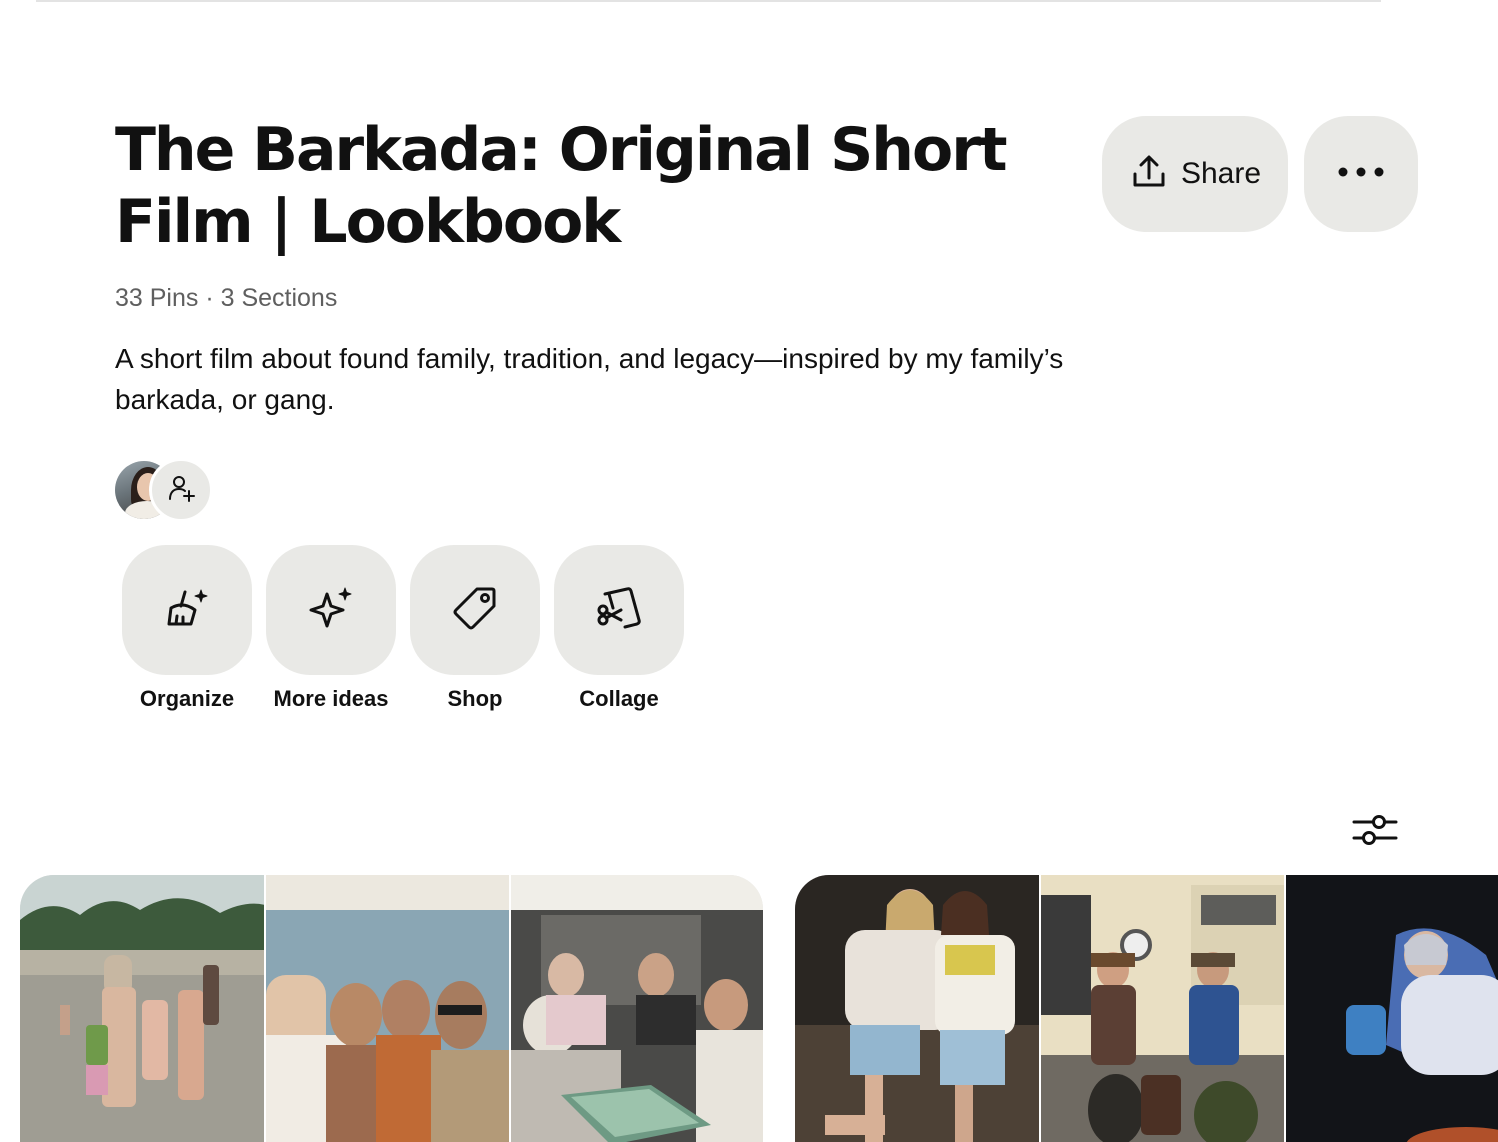 The width and height of the screenshot is (1498, 1142). I want to click on price-tag-icon, so click(475, 610).